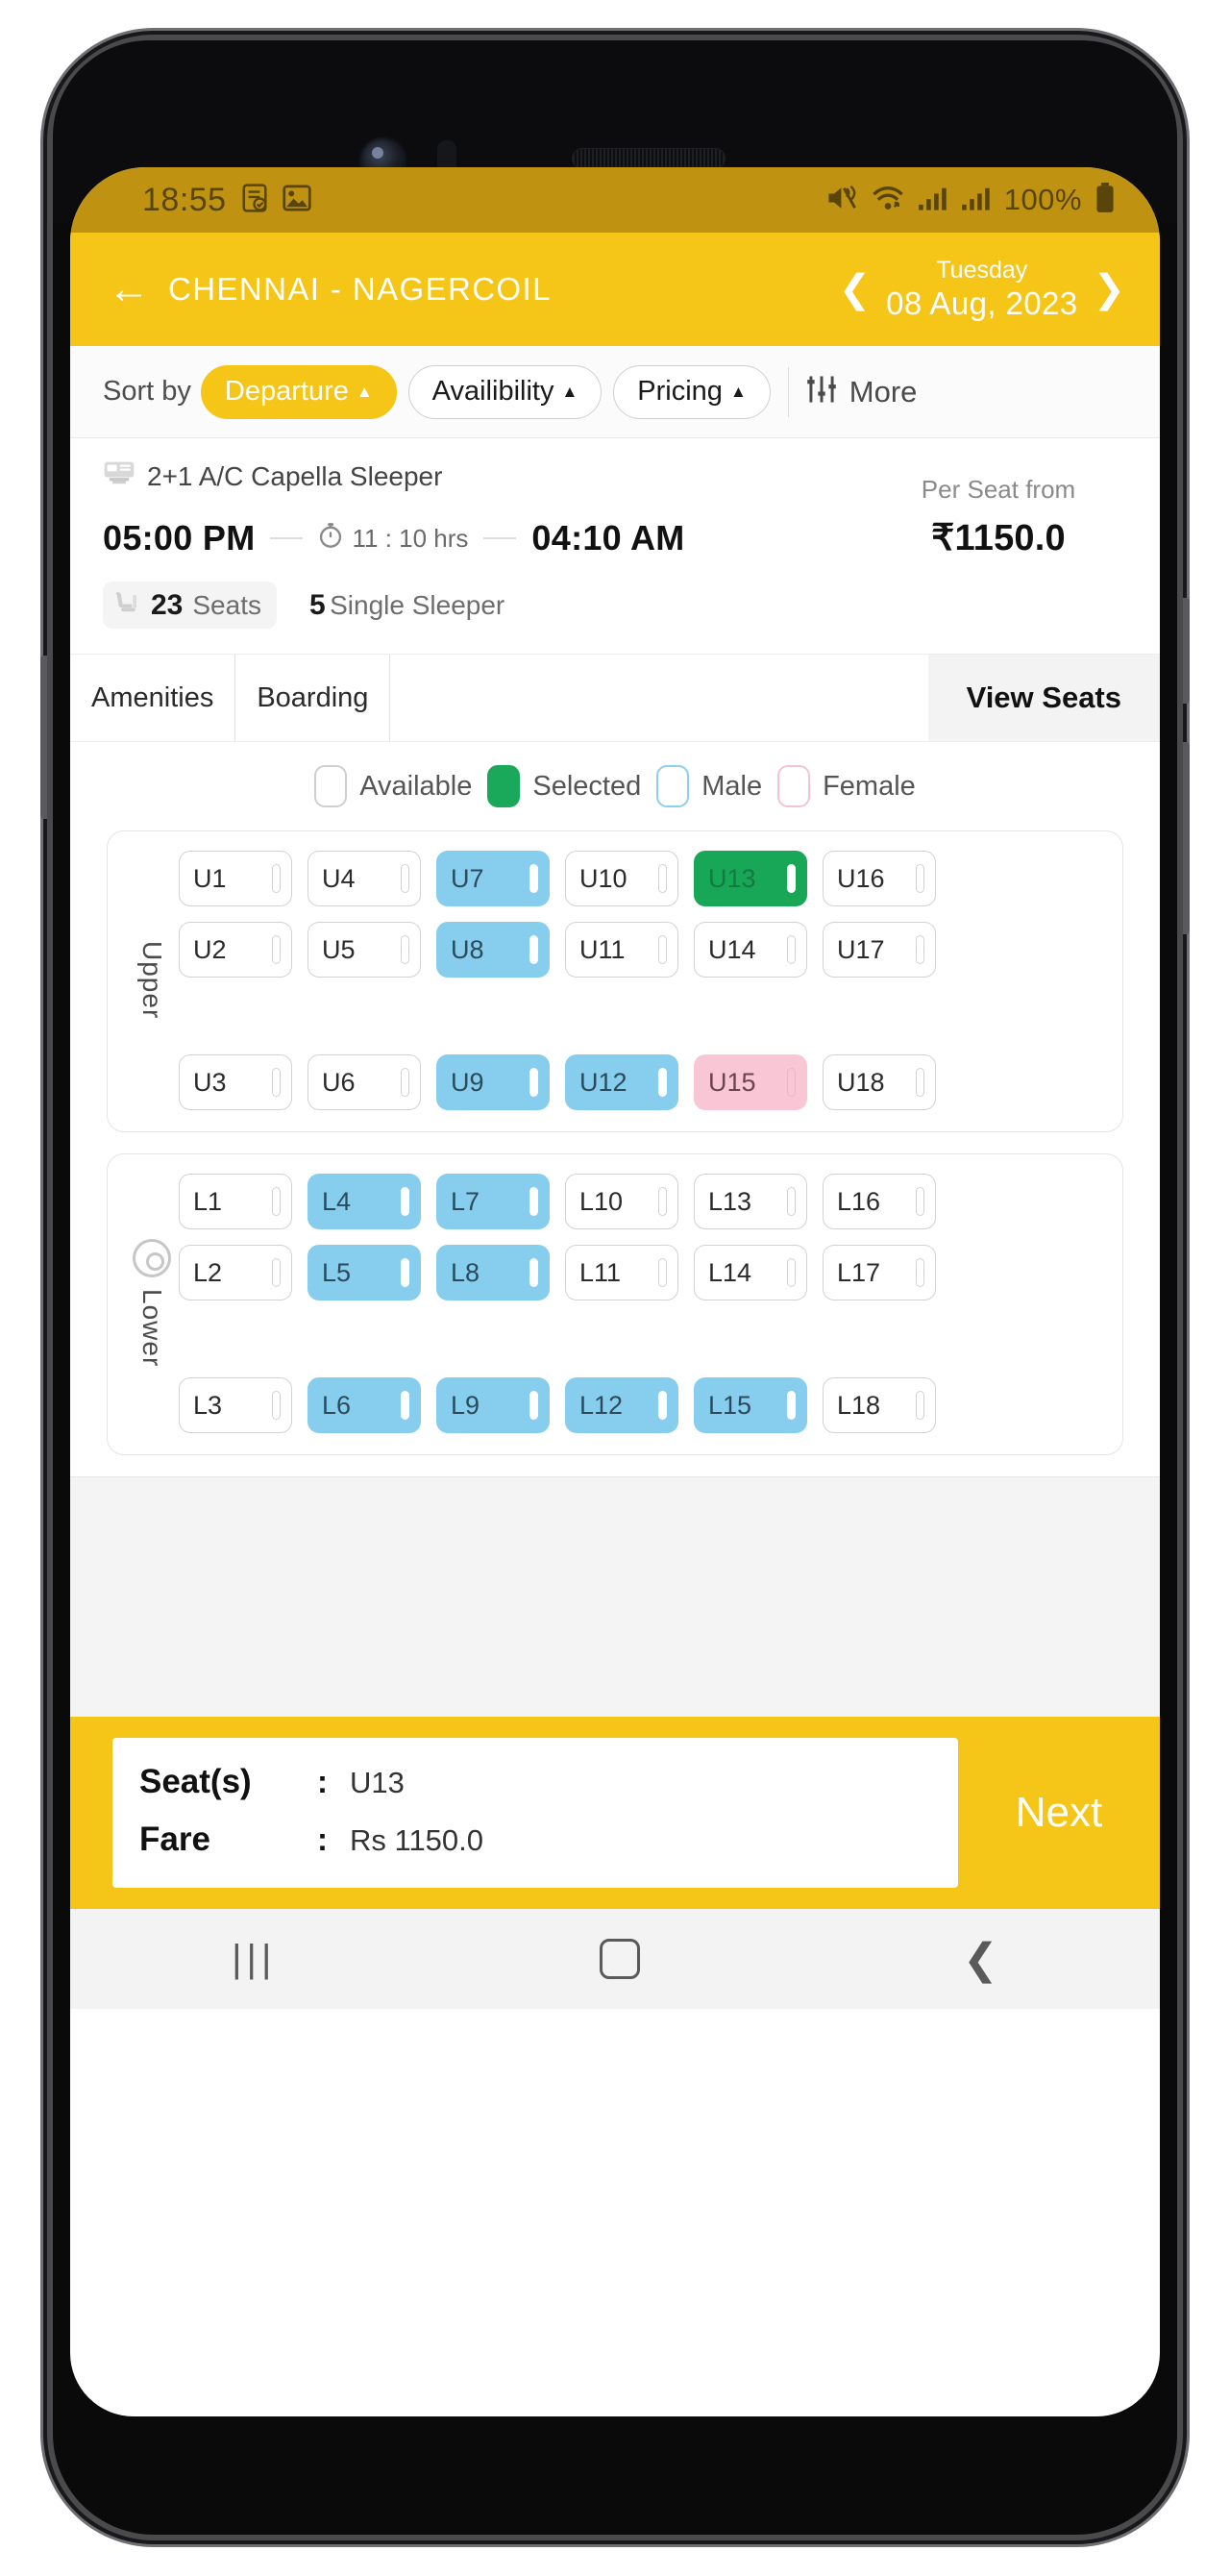  I want to click on seat-L16: L16, so click(880, 1201).